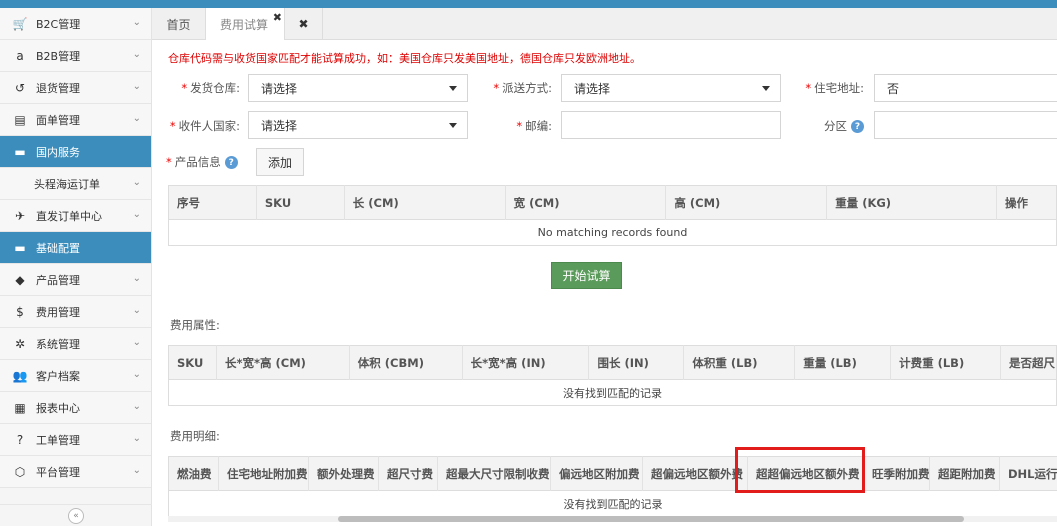 This screenshot has height=526, width=1057. What do you see at coordinates (75, 120) in the screenshot?
I see `sidebar-item: ▤ 面单管理 ⌄` at bounding box center [75, 120].